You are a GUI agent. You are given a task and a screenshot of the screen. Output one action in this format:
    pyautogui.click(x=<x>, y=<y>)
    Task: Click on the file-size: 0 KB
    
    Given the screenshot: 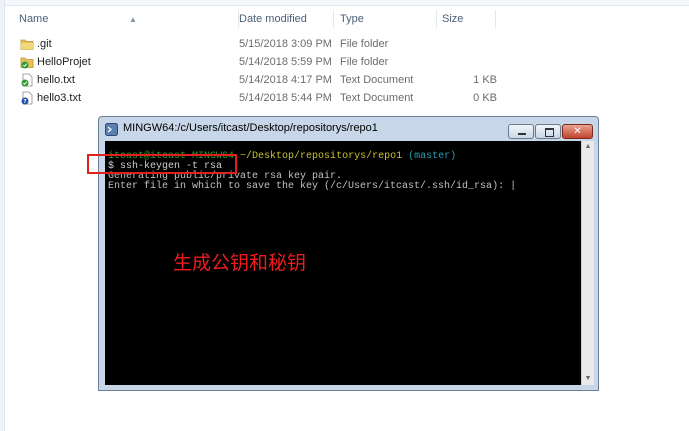 What is the action you would take?
    pyautogui.click(x=485, y=98)
    